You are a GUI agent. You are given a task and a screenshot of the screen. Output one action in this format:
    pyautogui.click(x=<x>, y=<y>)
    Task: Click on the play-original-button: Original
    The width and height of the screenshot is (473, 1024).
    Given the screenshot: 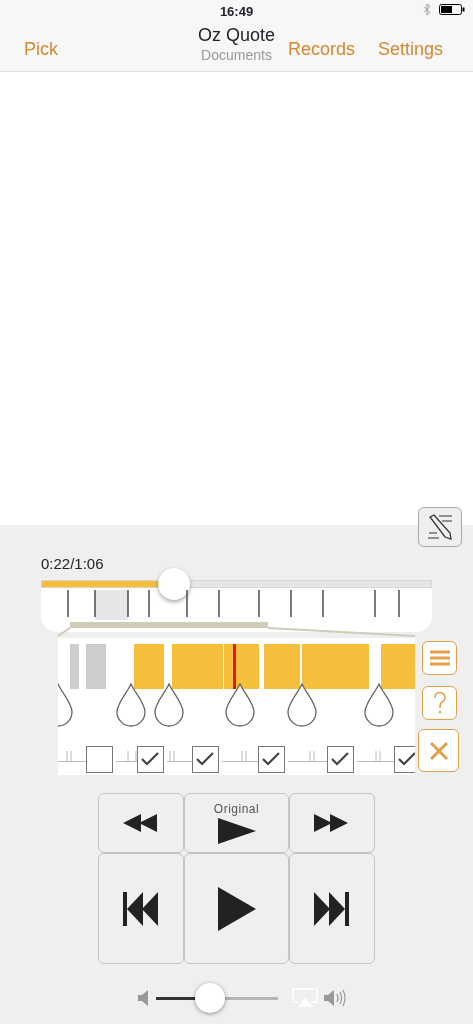 What is the action you would take?
    pyautogui.click(x=236, y=823)
    